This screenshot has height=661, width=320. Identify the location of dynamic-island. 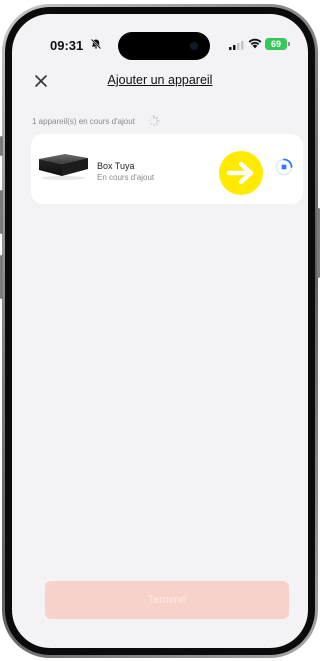
(164, 46).